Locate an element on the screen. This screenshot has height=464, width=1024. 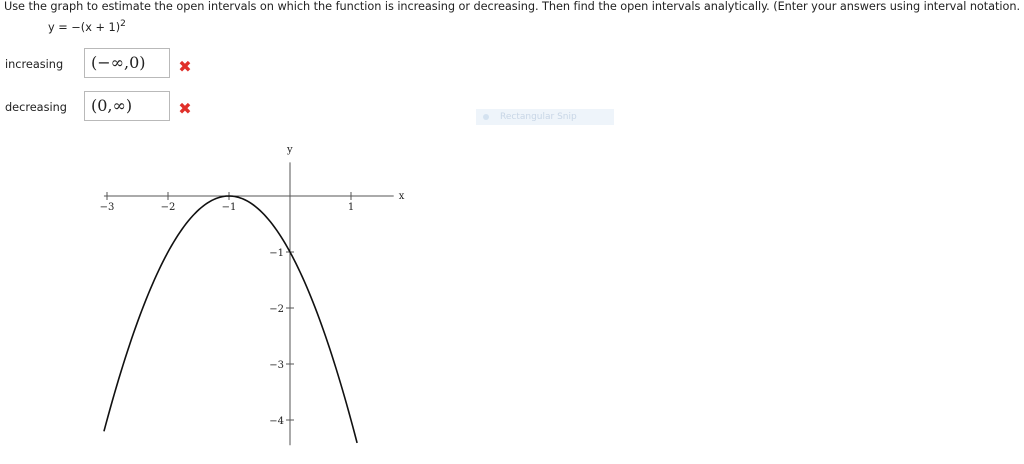
y-tick-label: −3 is located at coordinates (276, 365).